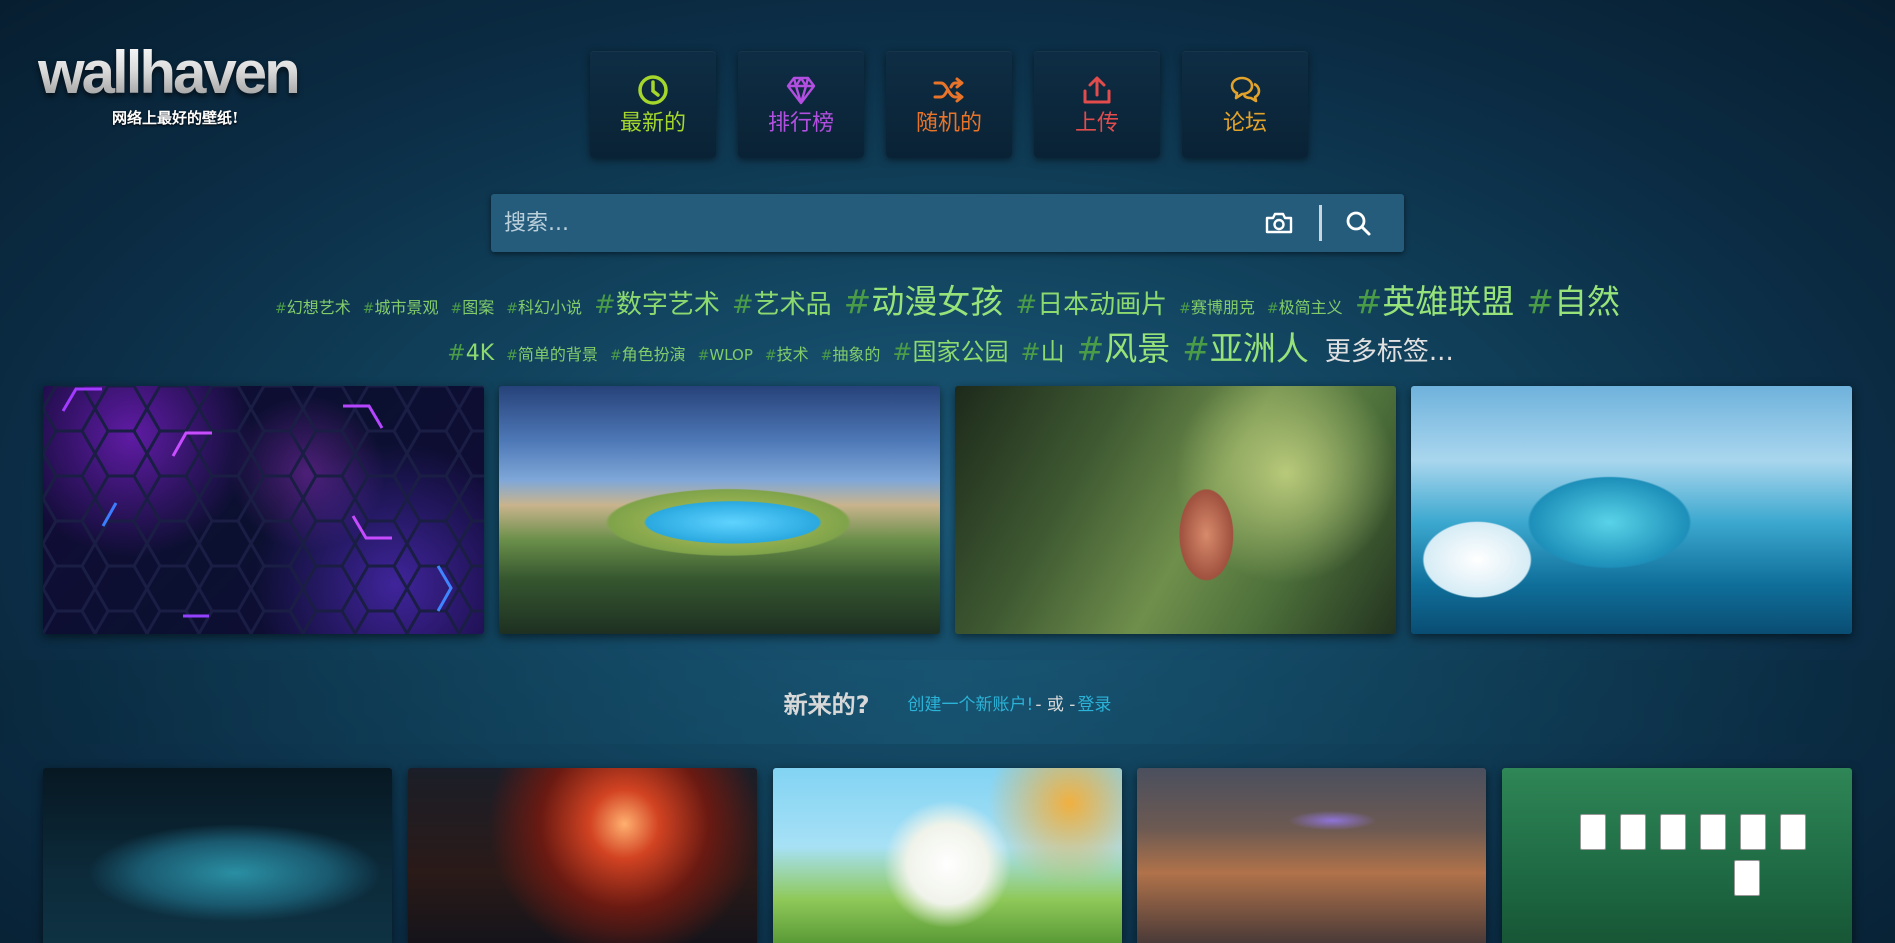  What do you see at coordinates (782, 302) in the screenshot?
I see `tag-link: #艺术品` at bounding box center [782, 302].